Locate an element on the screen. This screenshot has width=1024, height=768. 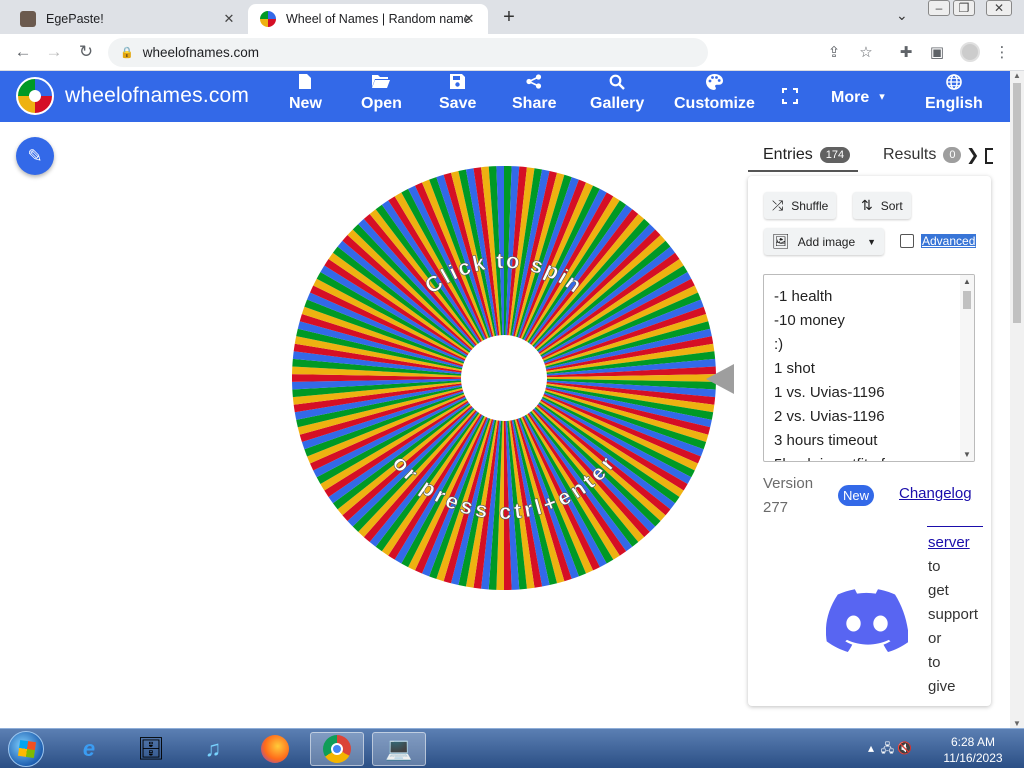
app-window-icon: 💻 is located at coordinates (399, 749).